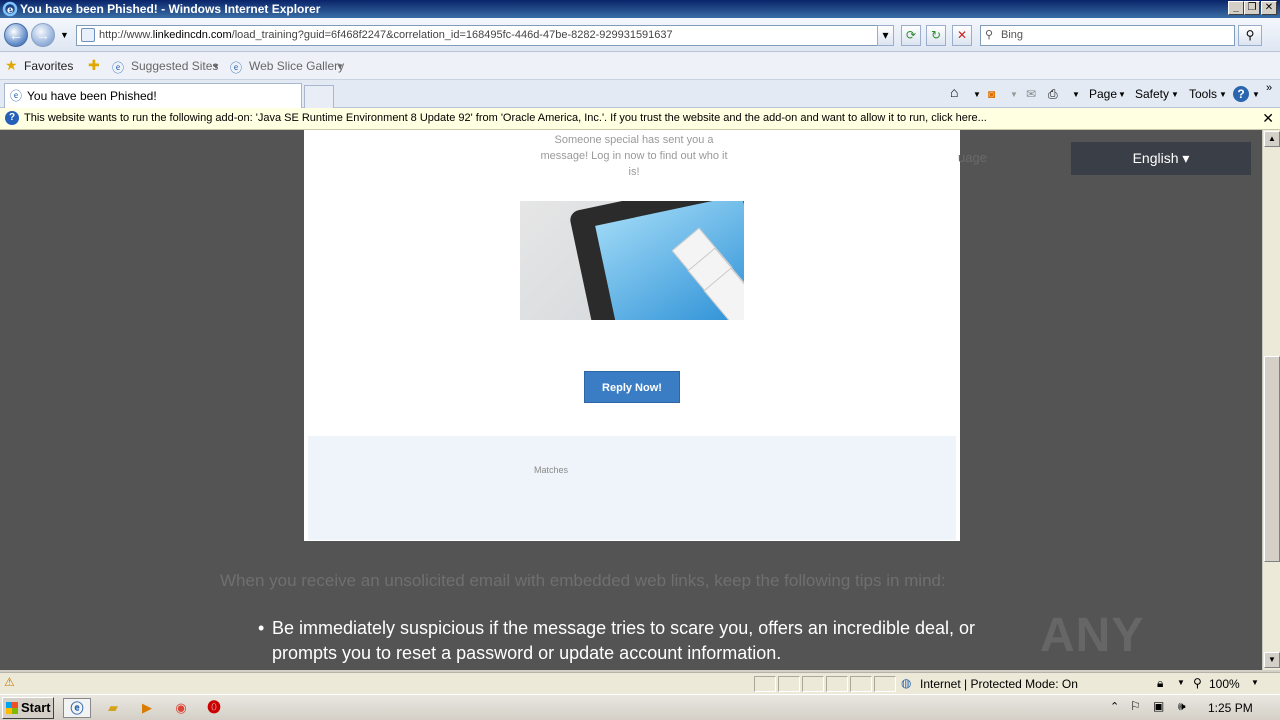  I want to click on feeds-icon: ◙, so click(991, 94).